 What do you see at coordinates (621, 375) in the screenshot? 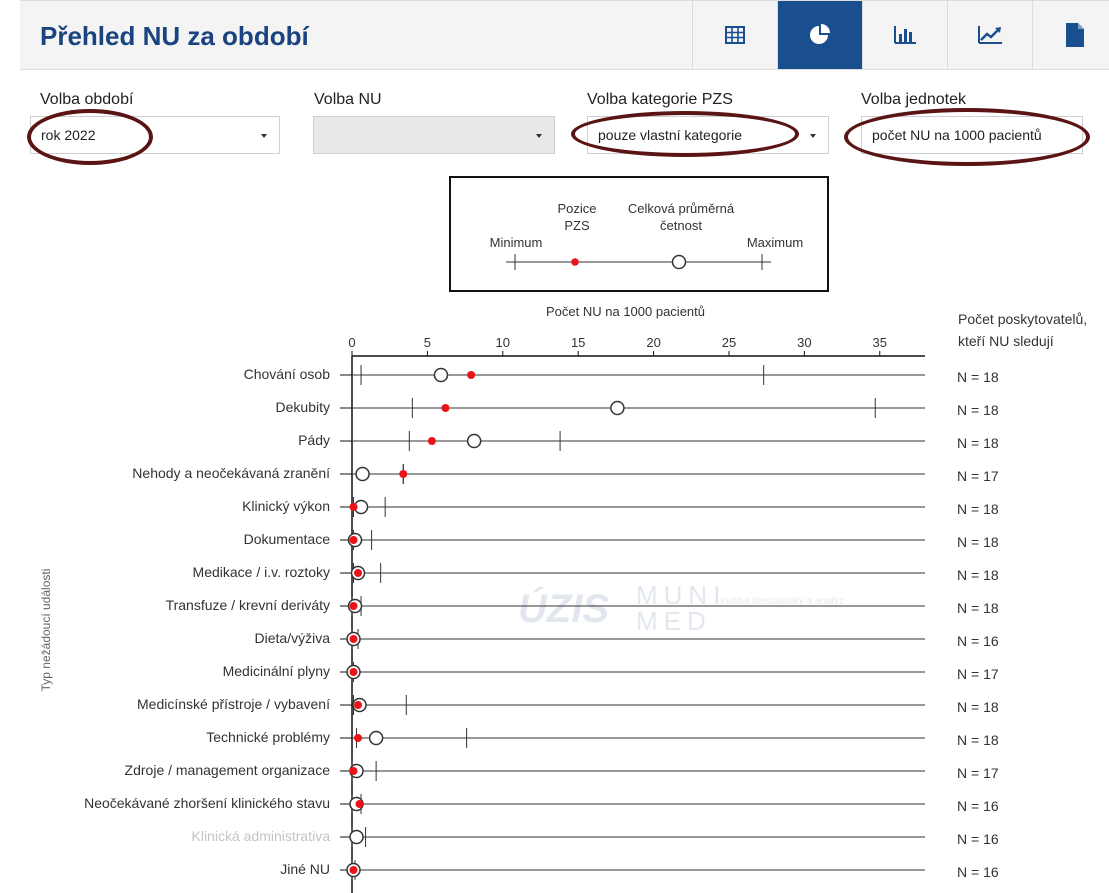
I see `chart-row: Chování osob N = 18` at bounding box center [621, 375].